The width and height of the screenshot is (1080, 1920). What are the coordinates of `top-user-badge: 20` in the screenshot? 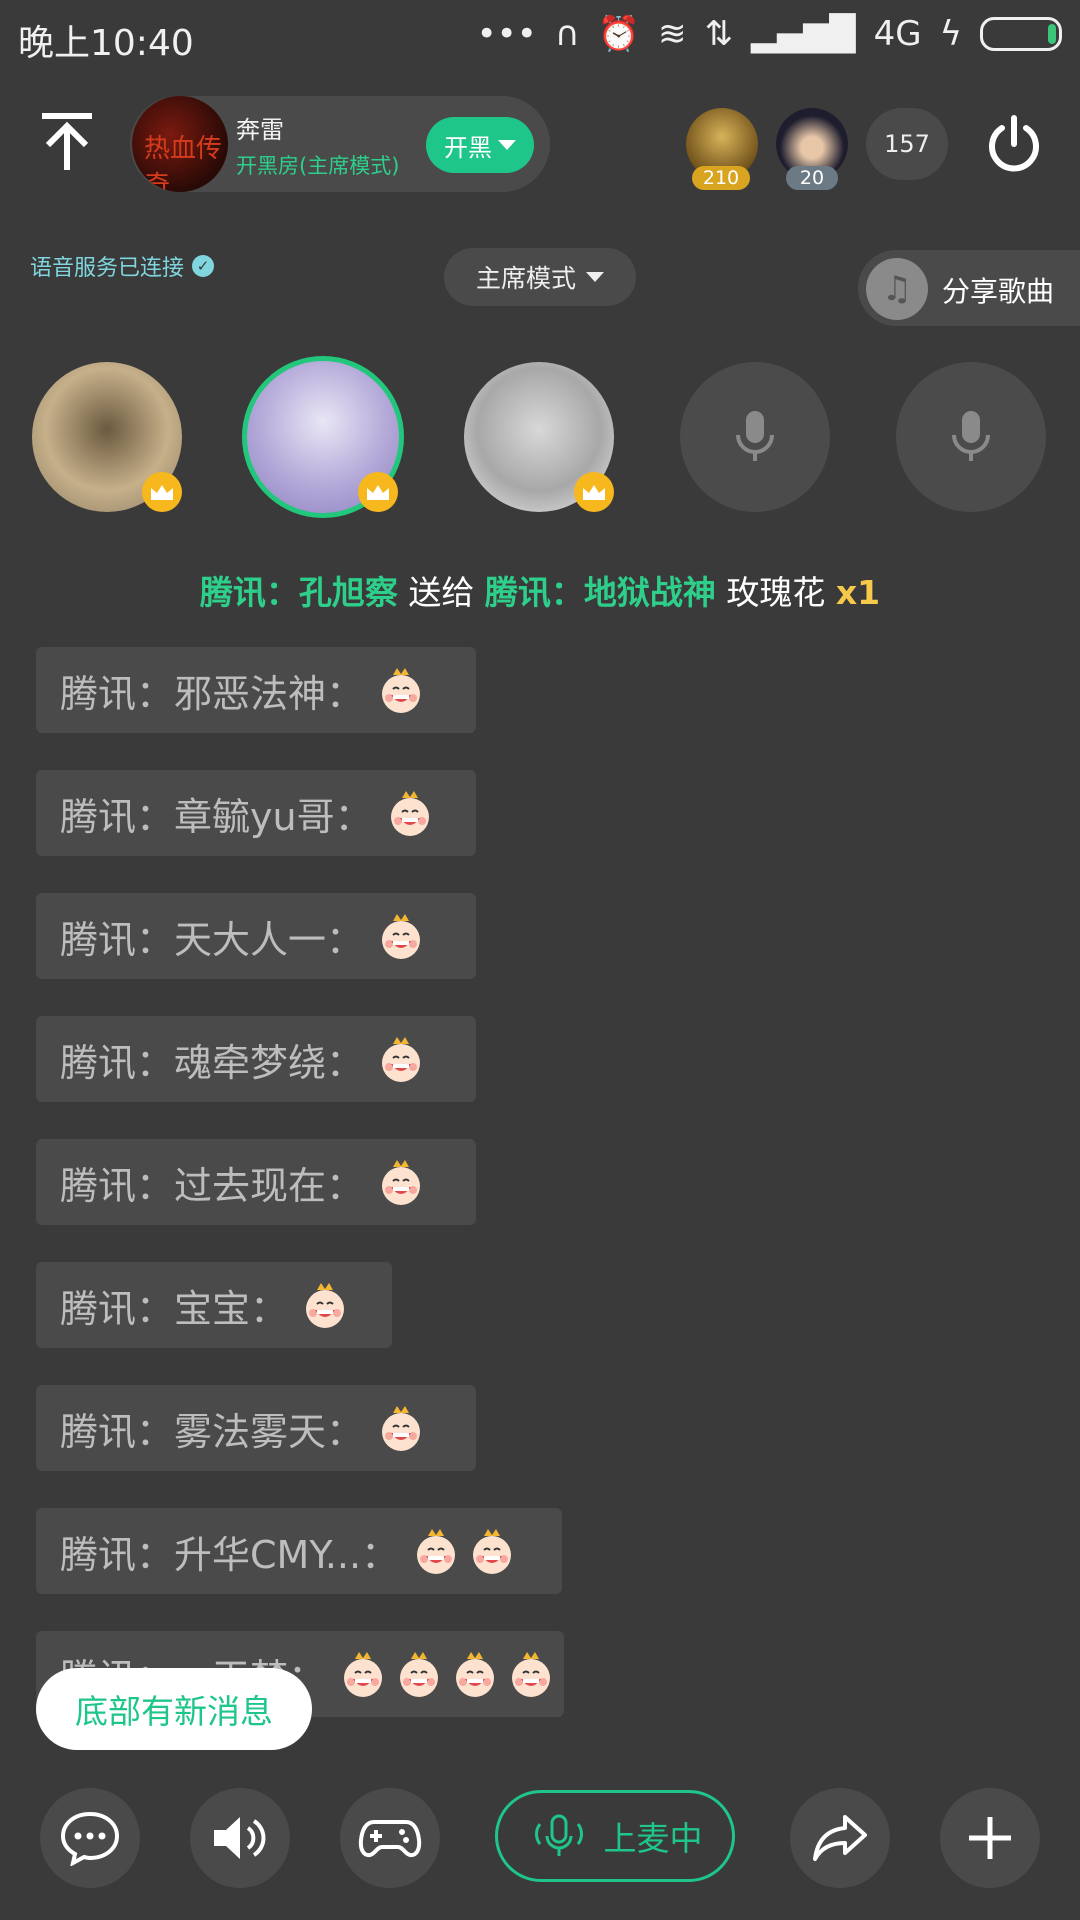 It's located at (812, 178).